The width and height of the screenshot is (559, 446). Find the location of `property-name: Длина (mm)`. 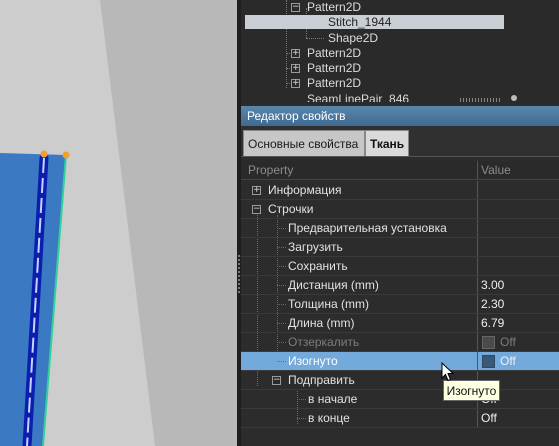

property-name: Длина (mm) is located at coordinates (321, 323).